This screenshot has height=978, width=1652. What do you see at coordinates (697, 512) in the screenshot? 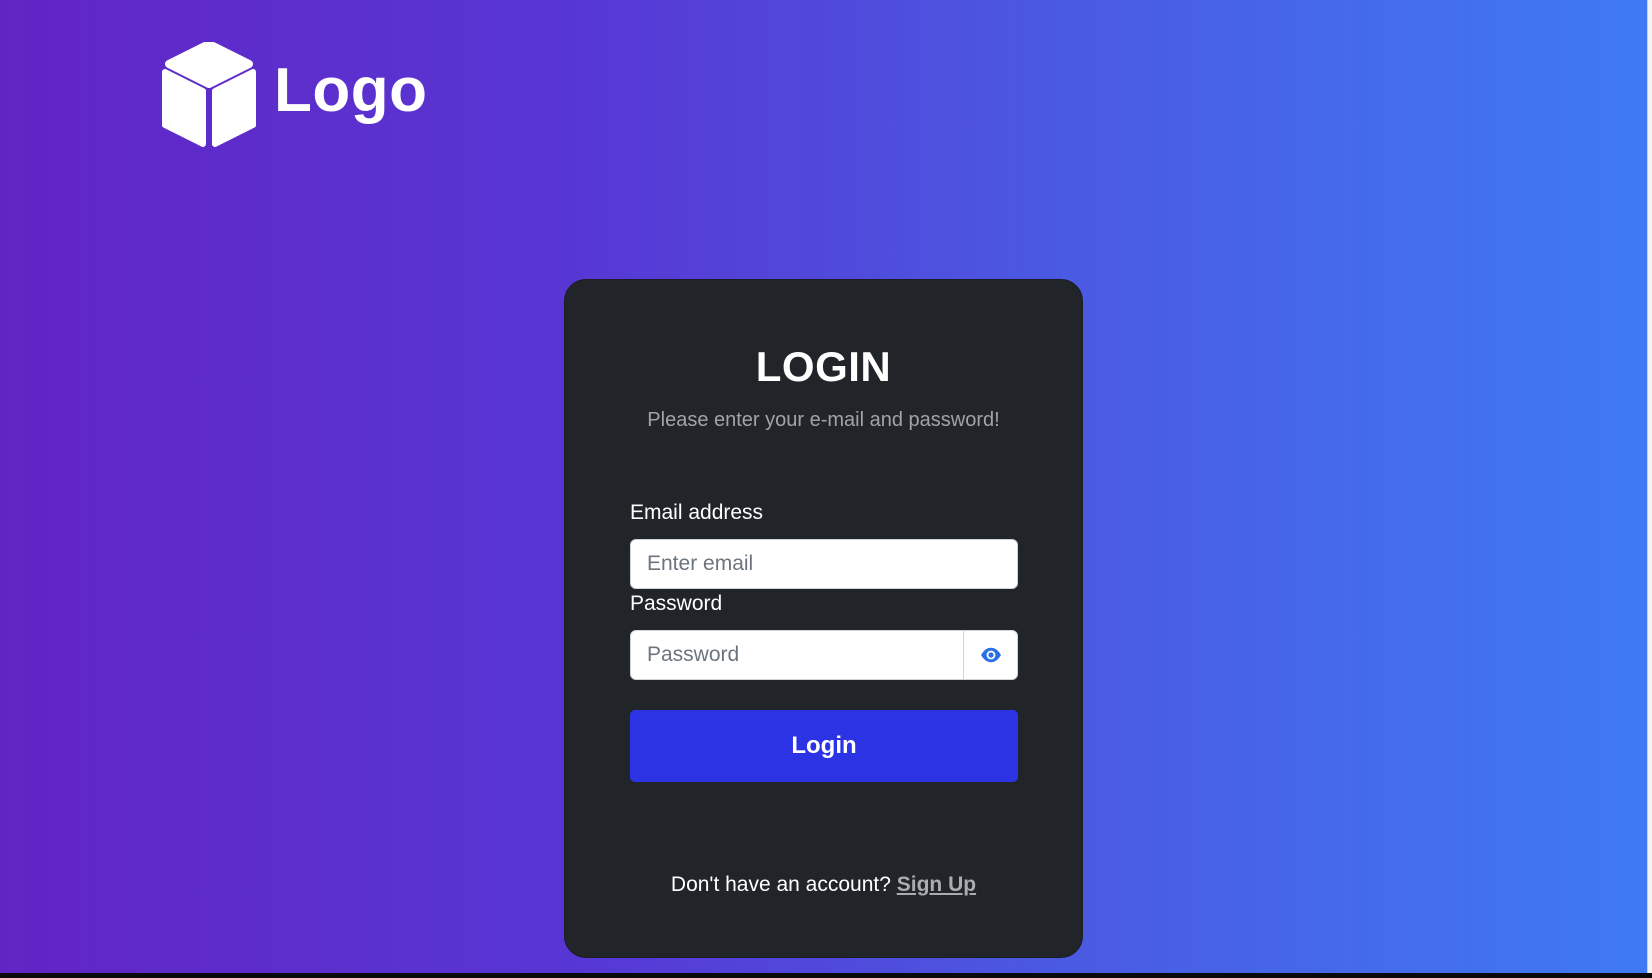
I see `email-label: Email address` at bounding box center [697, 512].